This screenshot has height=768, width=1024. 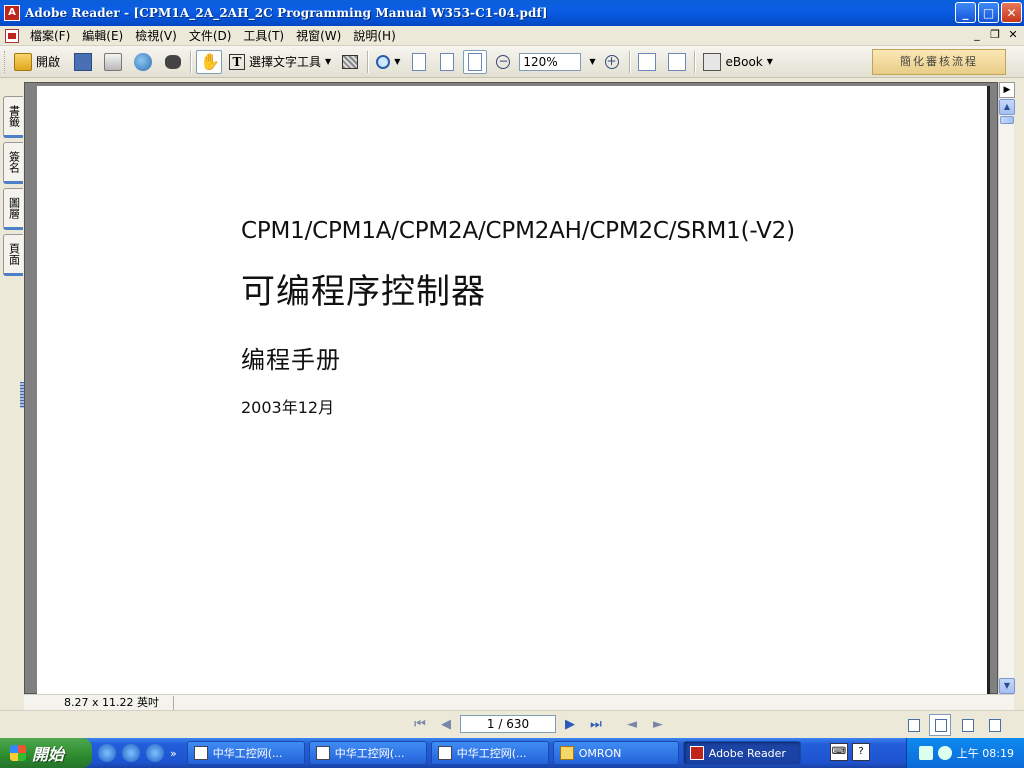 What do you see at coordinates (1007, 107) in the screenshot?
I see `scroll-up-arrow-icon: ▲` at bounding box center [1007, 107].